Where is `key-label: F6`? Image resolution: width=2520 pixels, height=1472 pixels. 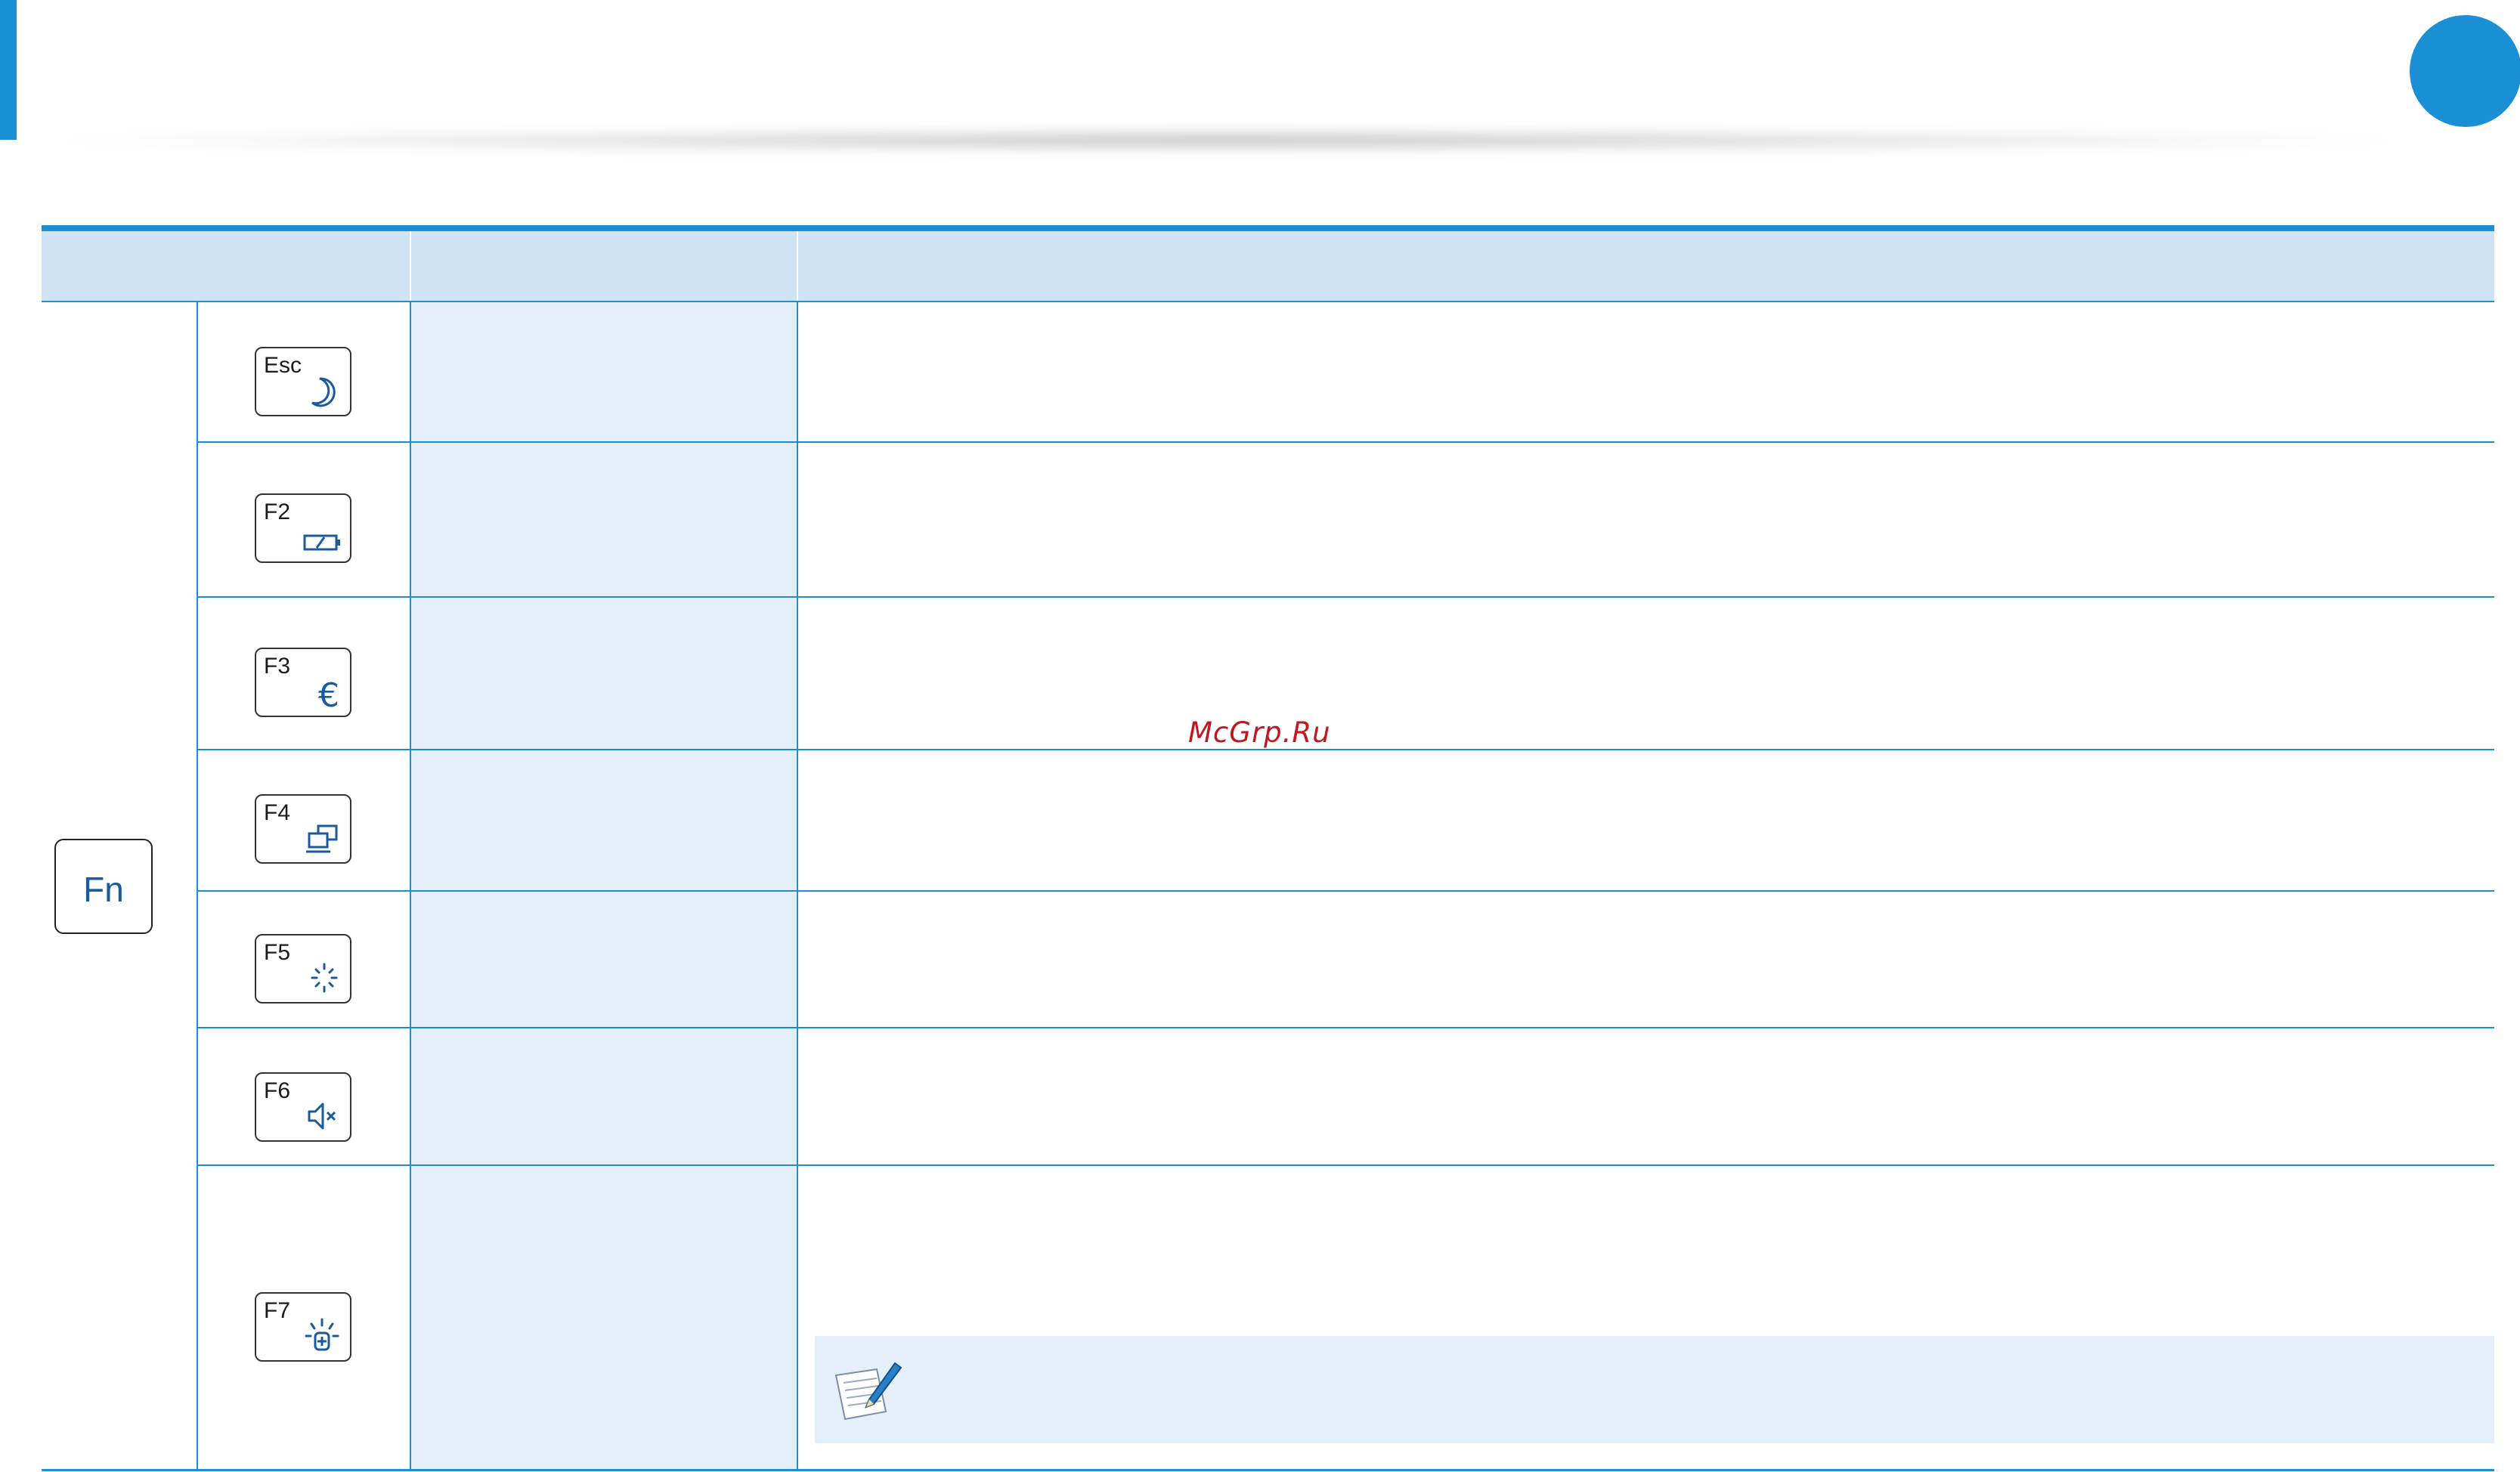 key-label: F6 is located at coordinates (277, 1090).